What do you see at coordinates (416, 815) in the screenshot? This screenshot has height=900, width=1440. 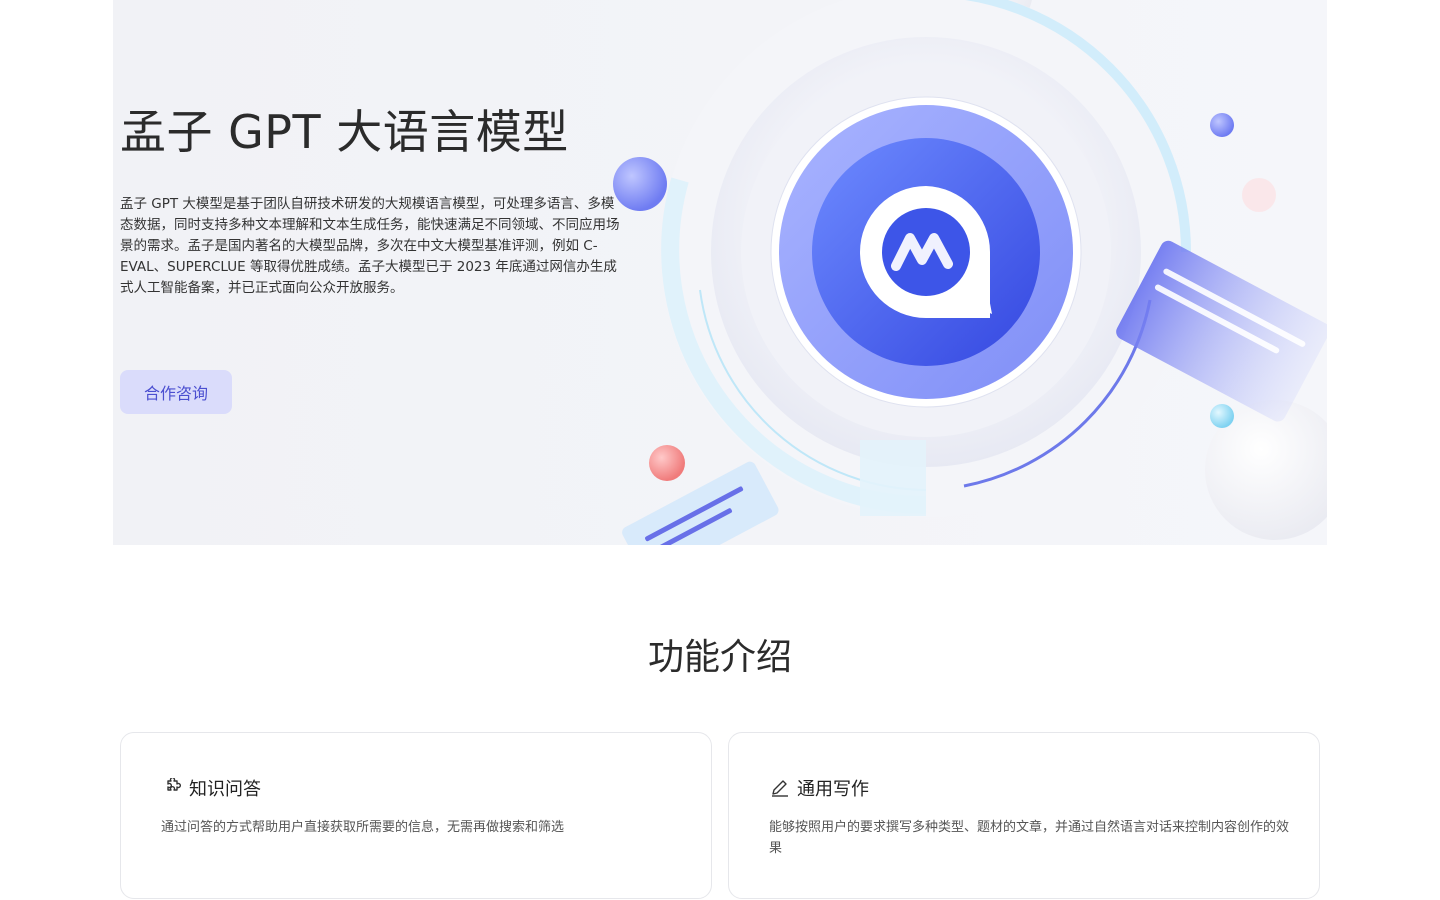 I see `feature-card-qa: 知识问答 通过问答的方式帮助用户直接获取所需要的信息，无需再做搜索和筛选` at bounding box center [416, 815].